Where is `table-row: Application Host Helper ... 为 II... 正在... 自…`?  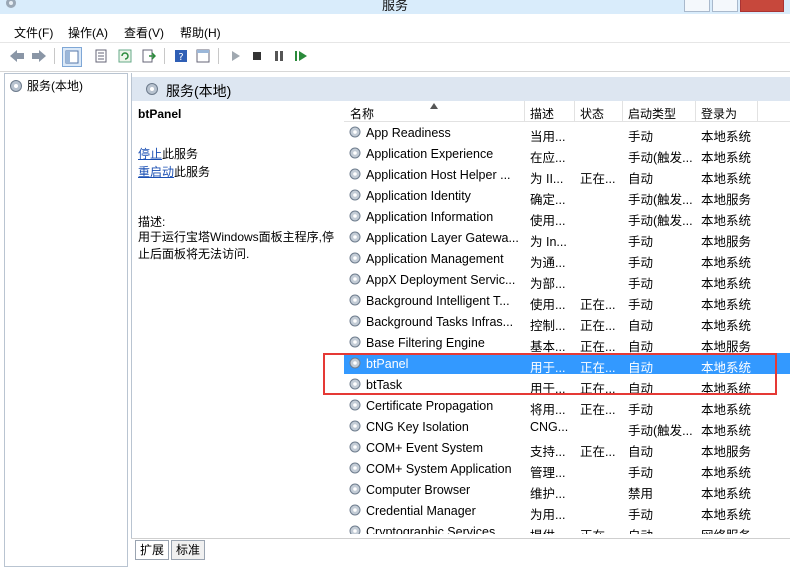 table-row: Application Host Helper ... 为 II... 正在... 自… is located at coordinates (567, 175).